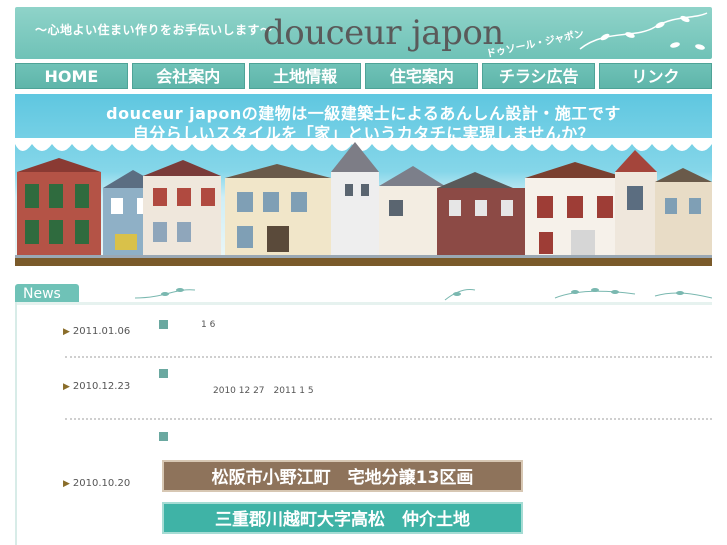  Describe the element at coordinates (342, 476) in the screenshot. I see `land-sale-banner: 松阪市小野江町 宅地分譲13区画` at that location.